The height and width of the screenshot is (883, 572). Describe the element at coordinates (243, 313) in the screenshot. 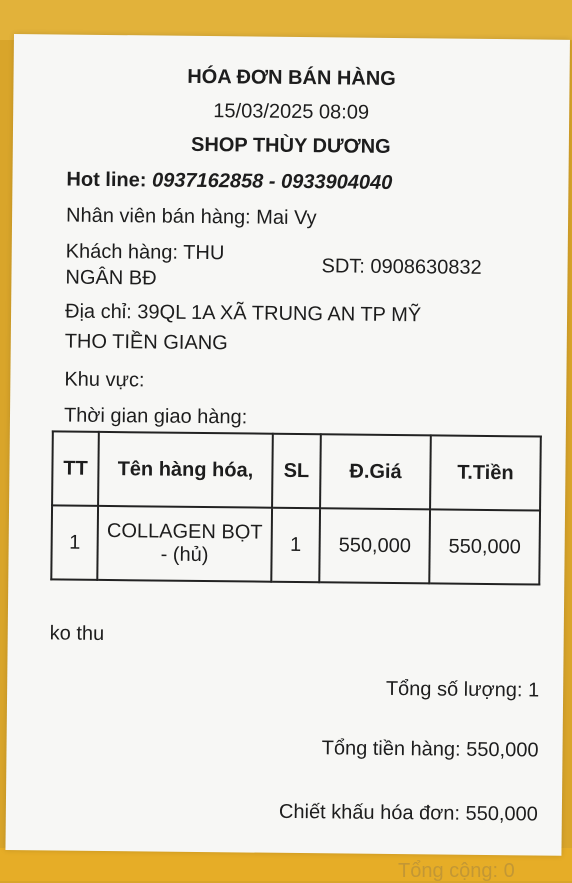

I see `address-line-1: Địa chỉ: 39QL 1A XÃ TRUNG AN TP MỸ` at that location.